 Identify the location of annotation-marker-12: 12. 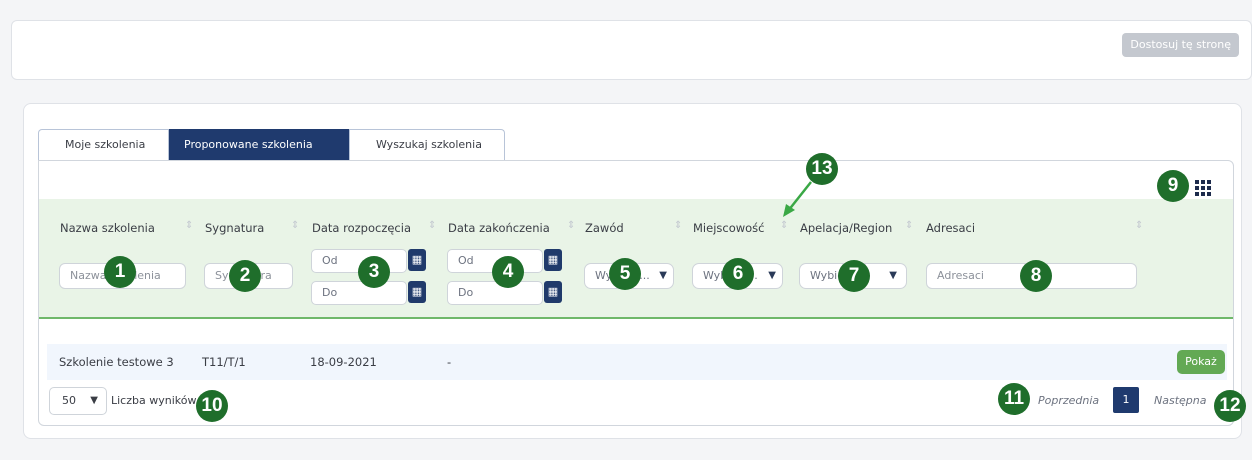
(1230, 406).